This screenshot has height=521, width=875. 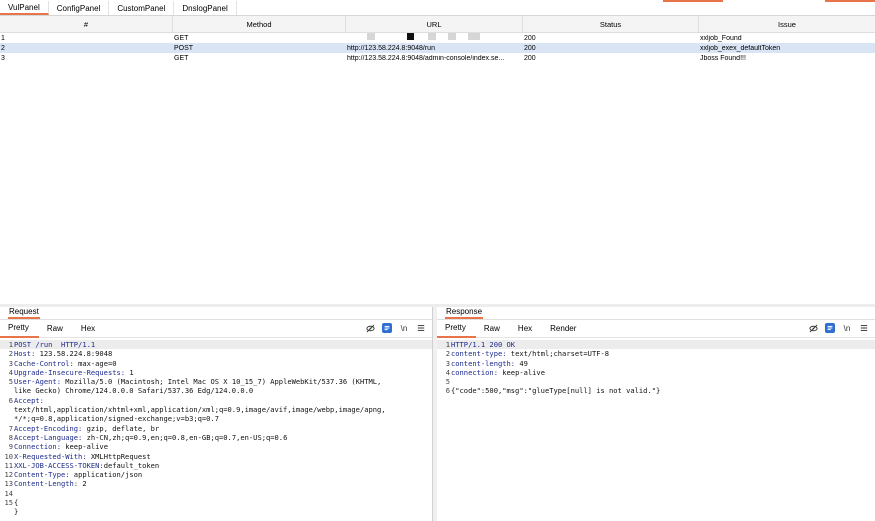 I want to click on col-header-url: URL, so click(x=434, y=24).